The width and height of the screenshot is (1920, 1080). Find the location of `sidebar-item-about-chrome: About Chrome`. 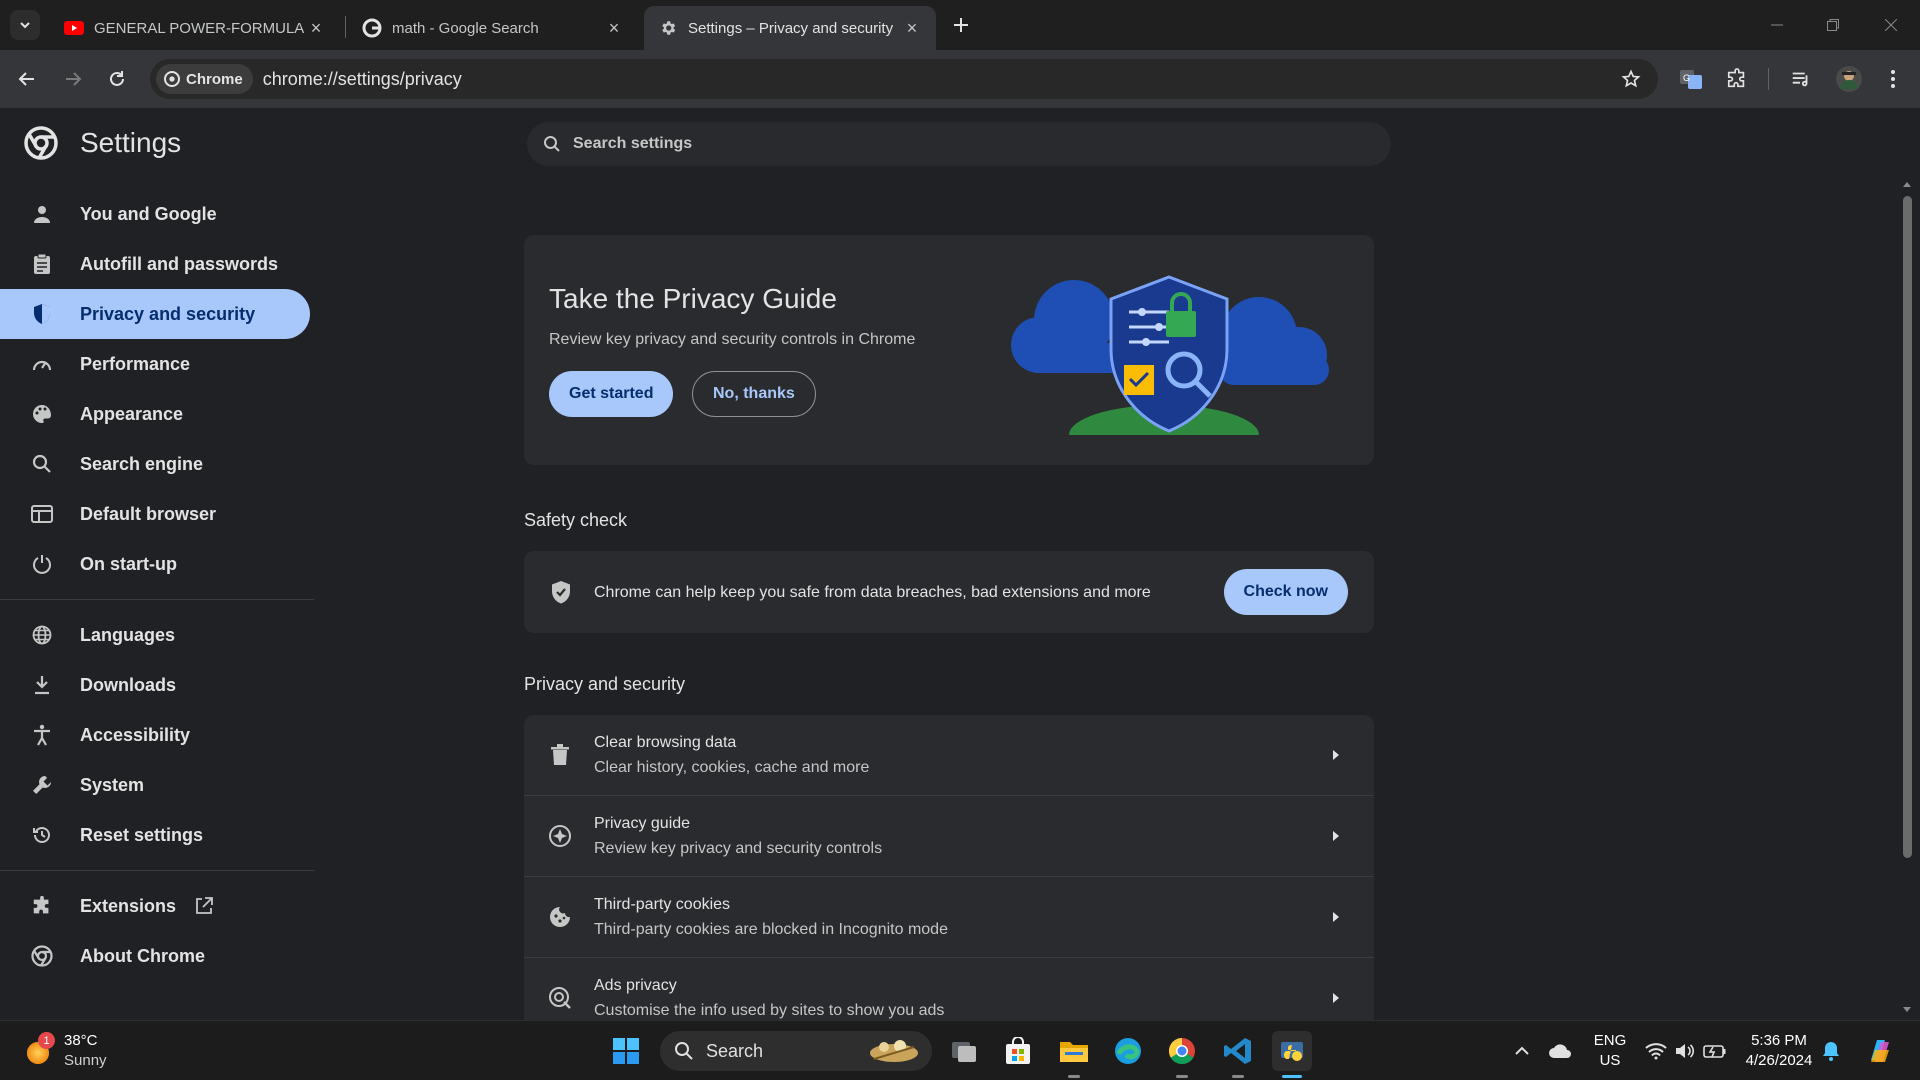

sidebar-item-about-chrome: About Chrome is located at coordinates (155, 956).